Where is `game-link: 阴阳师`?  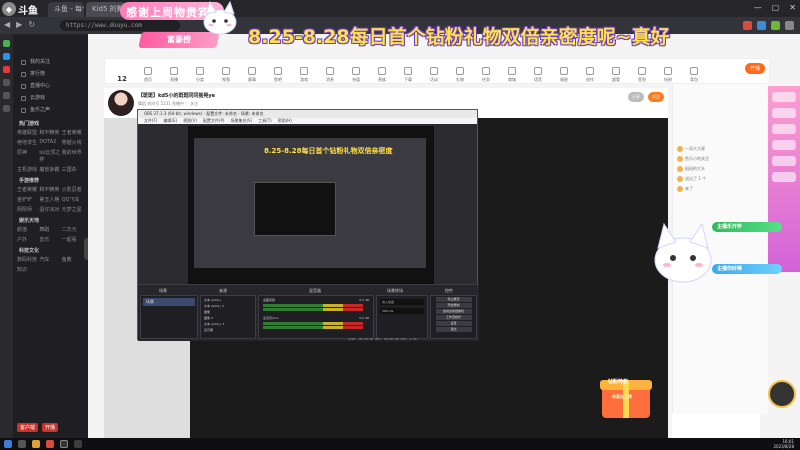 game-link: 阴阳师 is located at coordinates (28, 209).